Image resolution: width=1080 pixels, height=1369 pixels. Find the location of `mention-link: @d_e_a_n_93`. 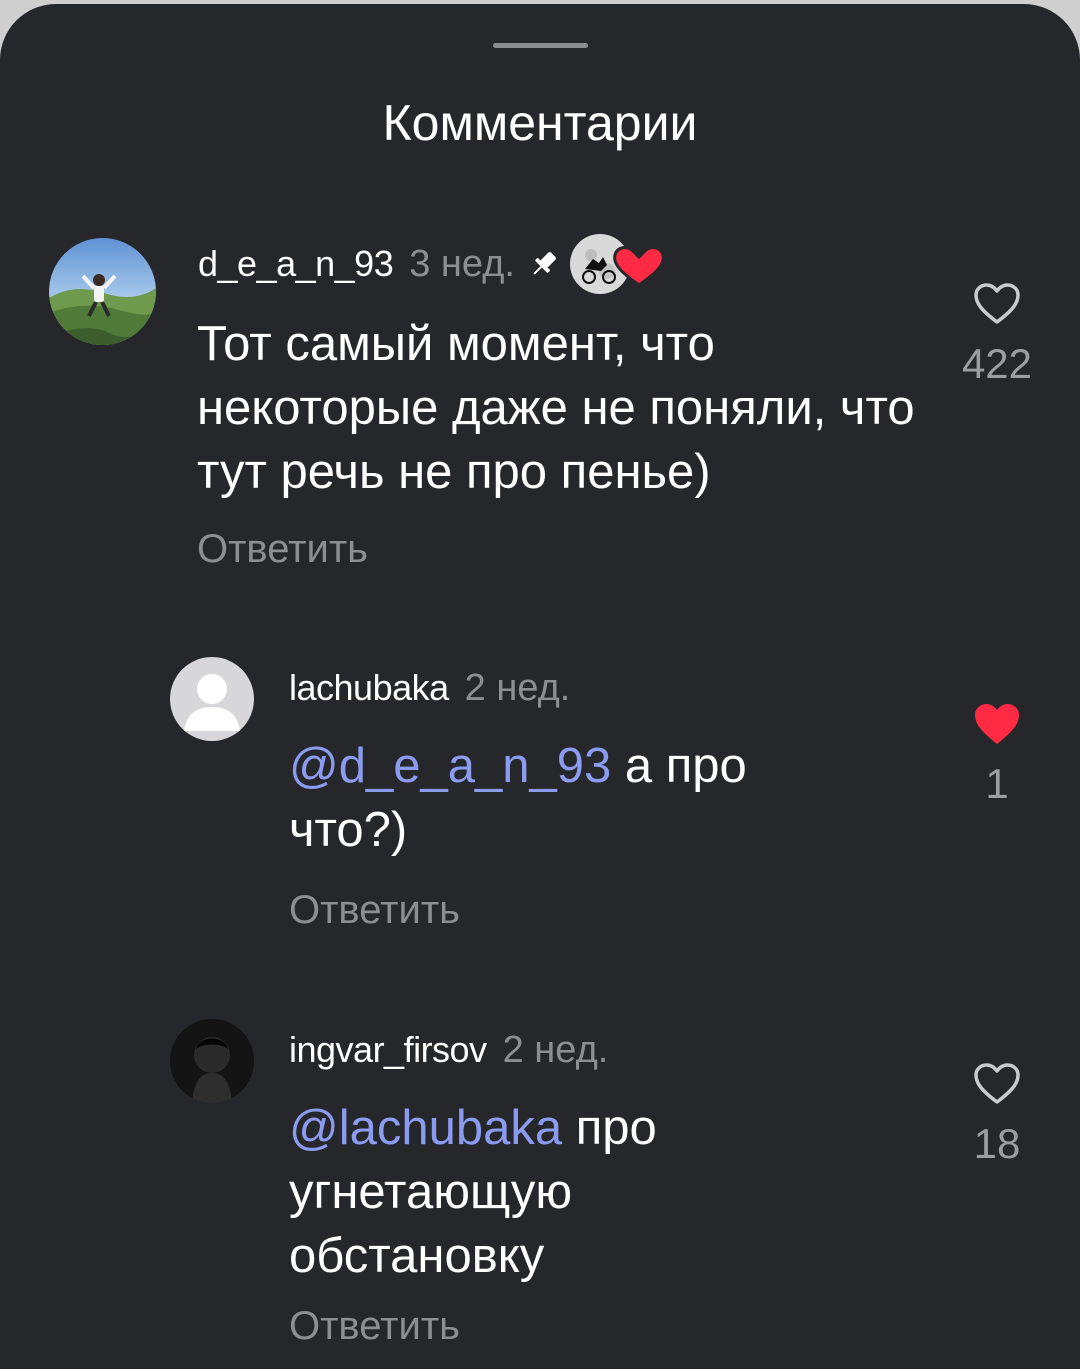

mention-link: @d_e_a_n_93 is located at coordinates (450, 766).